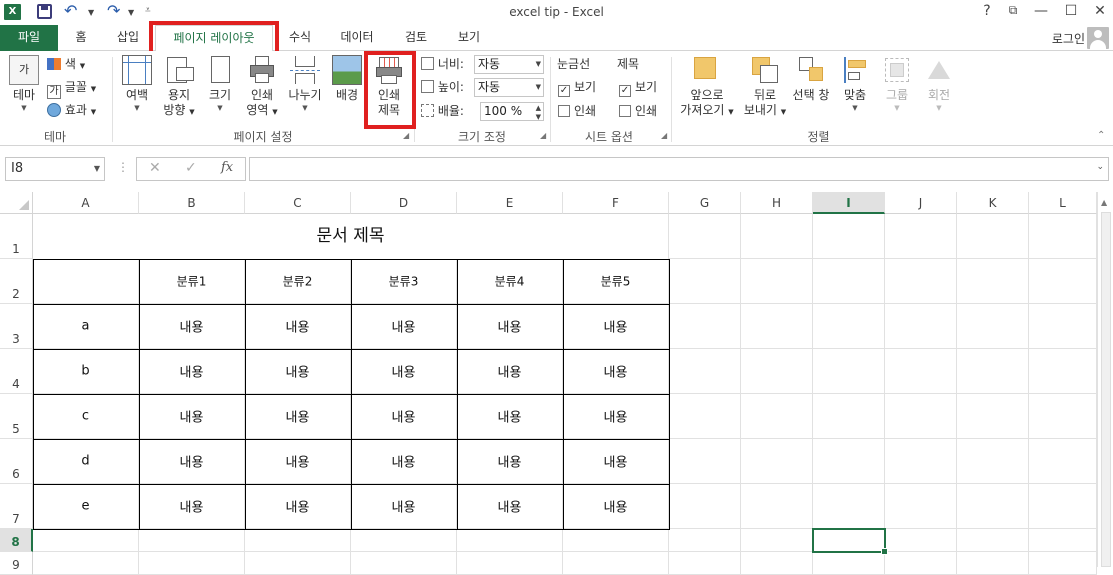 This screenshot has width=1113, height=575. I want to click on tab-formulas: 수식, so click(300, 38).